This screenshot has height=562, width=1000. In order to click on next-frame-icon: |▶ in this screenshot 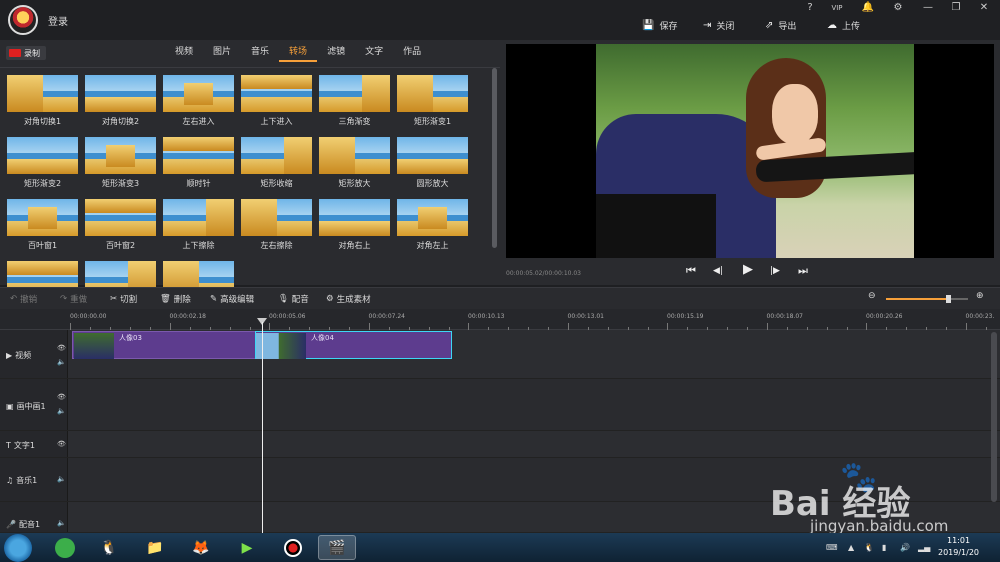, I will do `click(775, 271)`.